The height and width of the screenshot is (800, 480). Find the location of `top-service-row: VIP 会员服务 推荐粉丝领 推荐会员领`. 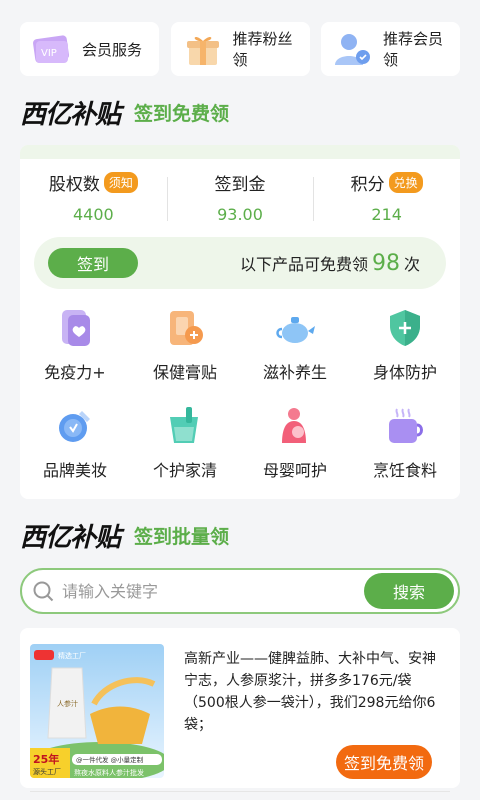

top-service-row: VIP 会员服务 推荐粉丝领 推荐会员领 is located at coordinates (240, 49).